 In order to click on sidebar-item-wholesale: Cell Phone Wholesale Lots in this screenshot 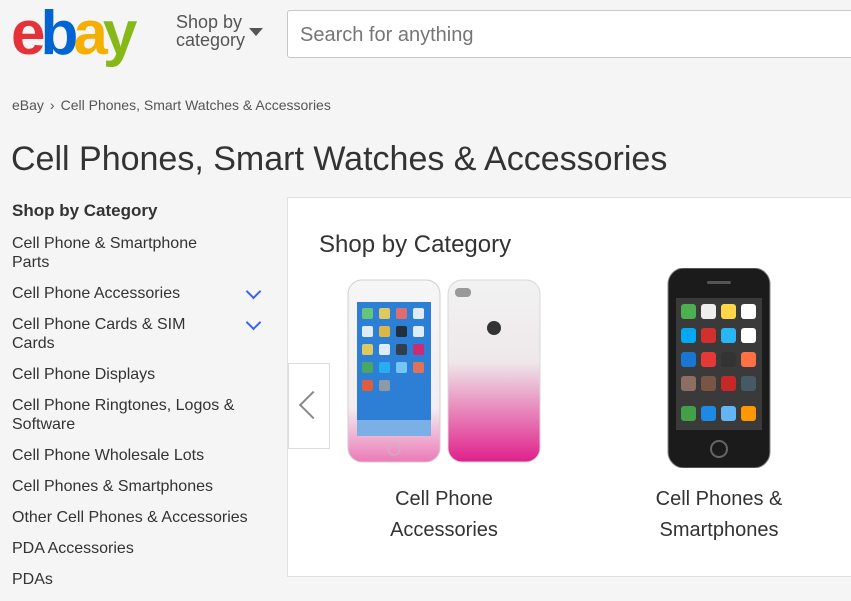, I will do `click(122, 455)`.